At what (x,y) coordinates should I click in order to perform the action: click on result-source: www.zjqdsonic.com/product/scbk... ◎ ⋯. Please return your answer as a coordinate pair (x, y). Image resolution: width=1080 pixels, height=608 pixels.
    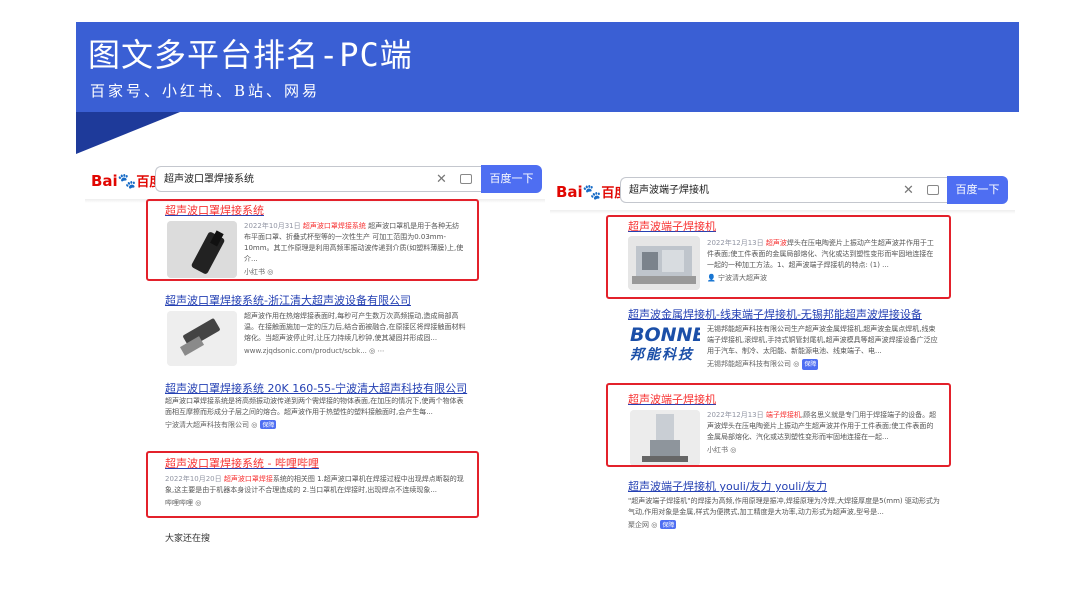
    Looking at the image, I should click on (355, 351).